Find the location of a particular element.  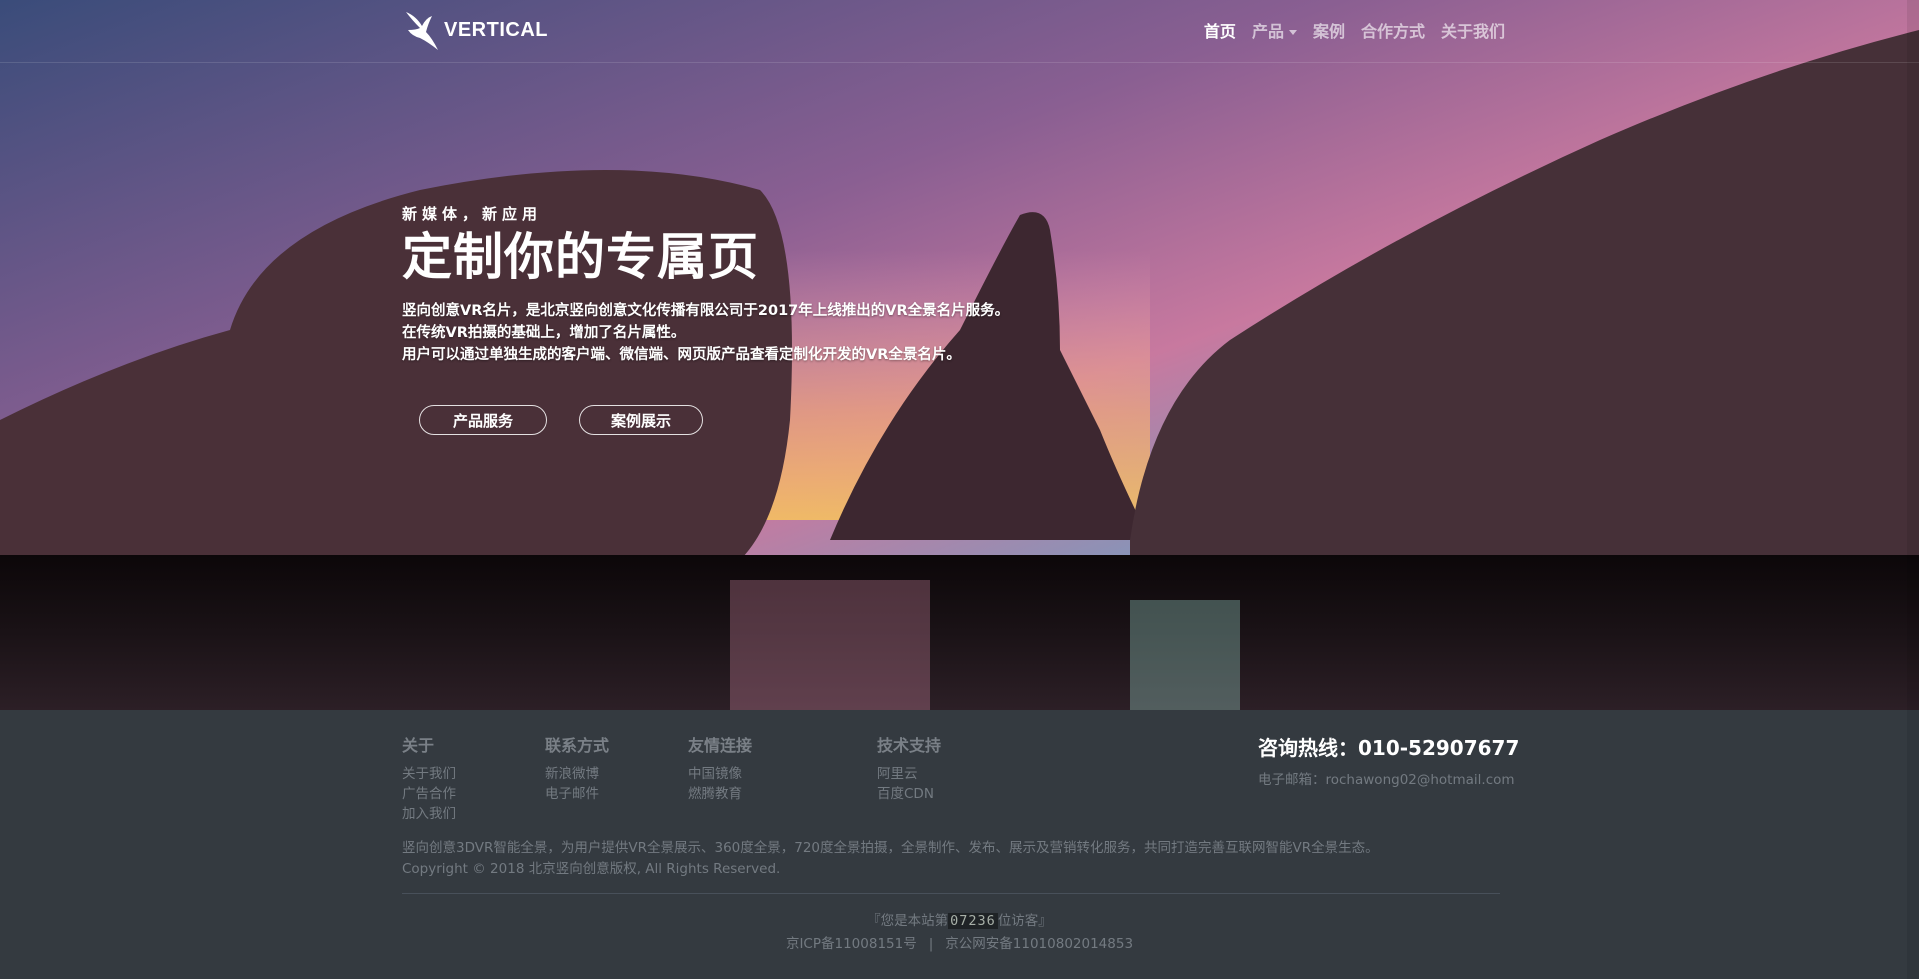

visitor-count: 07236 is located at coordinates (973, 921).